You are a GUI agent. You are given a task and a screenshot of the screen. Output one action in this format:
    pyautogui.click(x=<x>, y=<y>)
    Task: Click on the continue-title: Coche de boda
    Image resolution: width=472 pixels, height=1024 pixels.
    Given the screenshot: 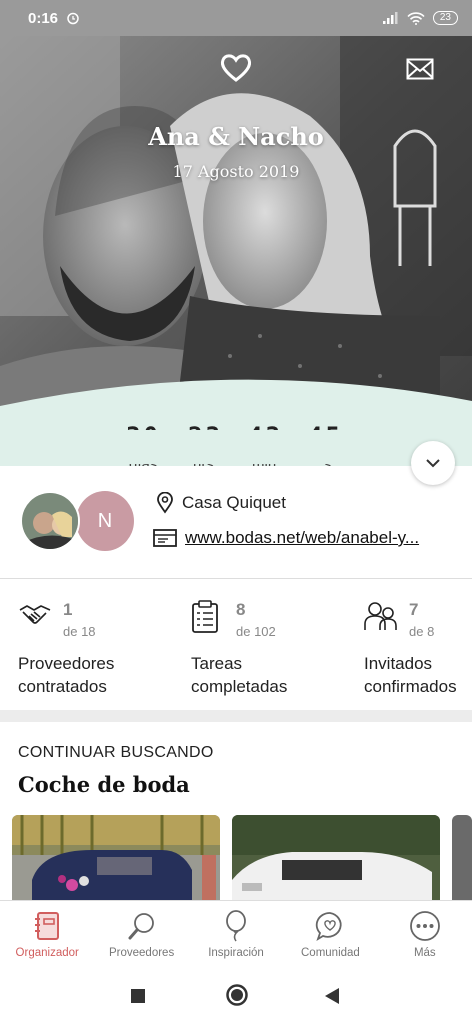 What is the action you would take?
    pyautogui.click(x=104, y=784)
    